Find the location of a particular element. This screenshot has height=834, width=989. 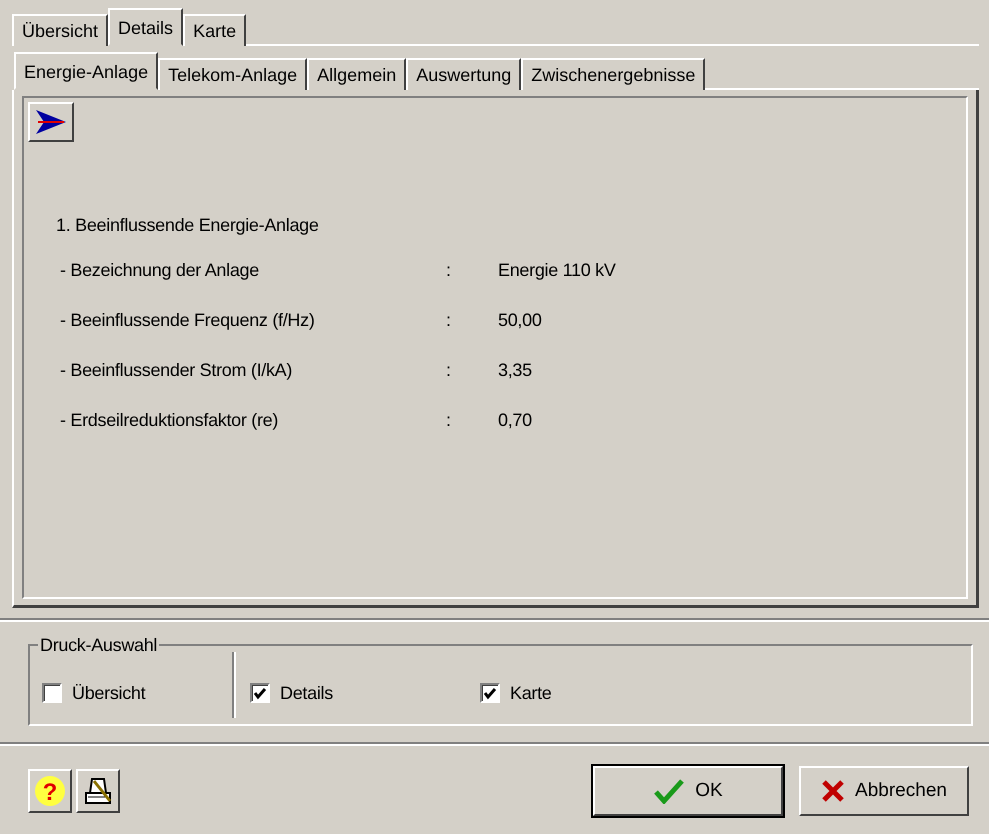

tab: Auswertung is located at coordinates (464, 74).